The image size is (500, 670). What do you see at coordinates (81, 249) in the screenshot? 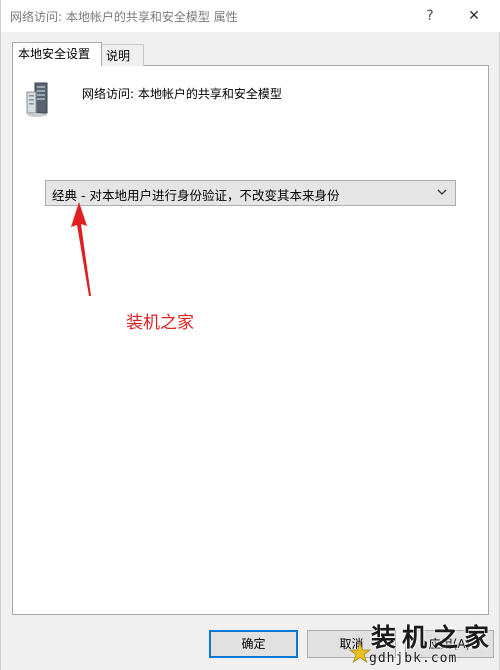
I see `red-arrow-annotation` at bounding box center [81, 249].